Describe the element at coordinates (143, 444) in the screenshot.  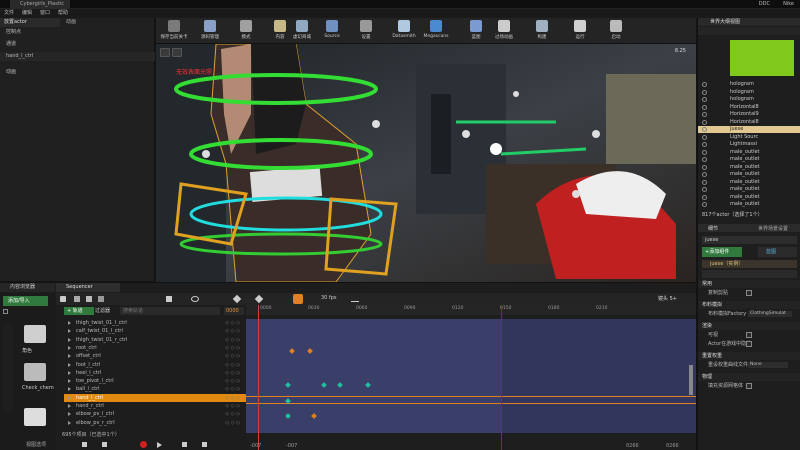
I see `record-icon` at that location.